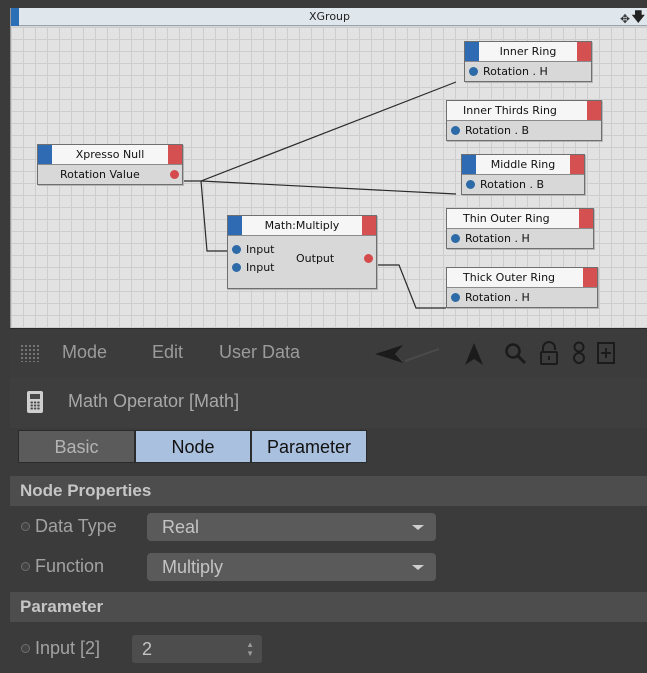  I want to click on tab-basic: Basic, so click(76, 446).